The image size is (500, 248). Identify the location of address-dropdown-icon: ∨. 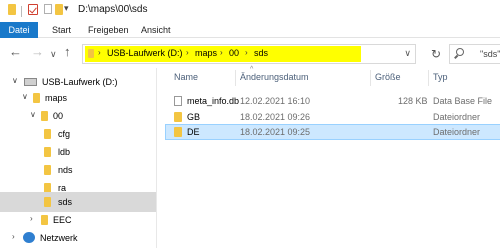
(407, 53).